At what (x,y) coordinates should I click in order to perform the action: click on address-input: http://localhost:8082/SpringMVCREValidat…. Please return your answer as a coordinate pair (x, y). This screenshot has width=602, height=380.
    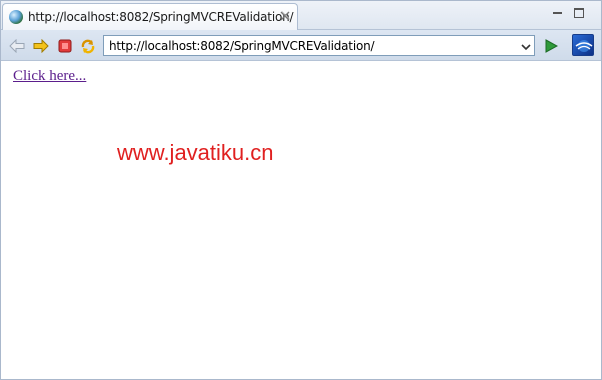
    Looking at the image, I should click on (242, 46).